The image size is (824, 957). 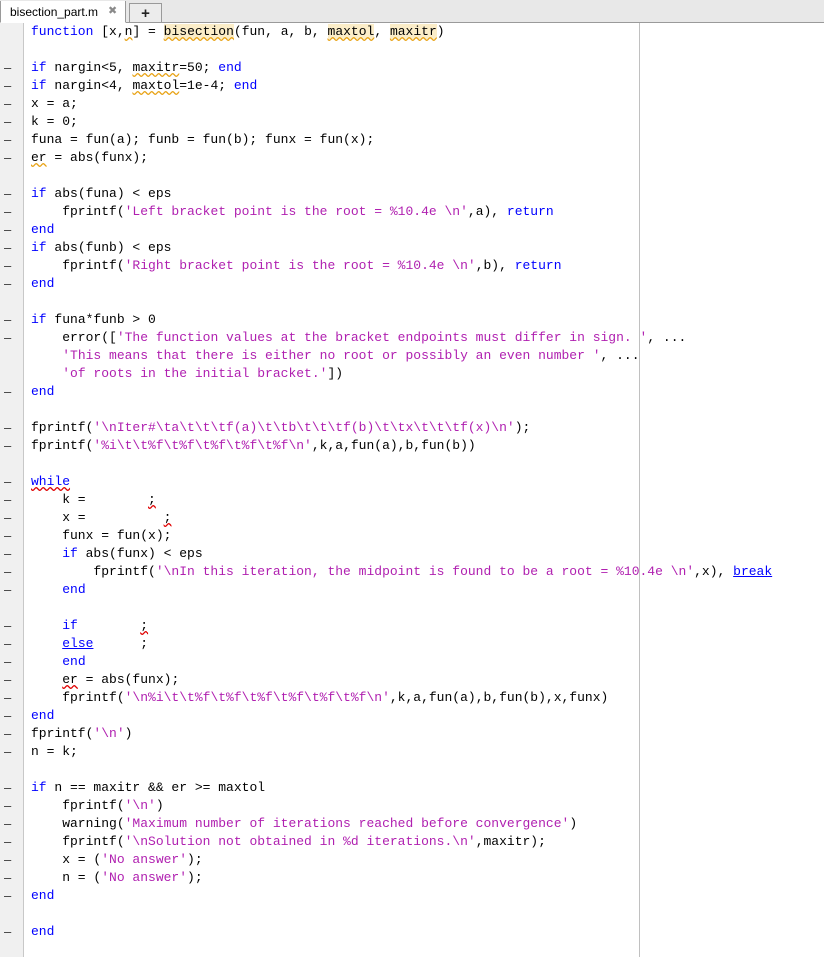 I want to click on code-line-text: end, so click(x=43, y=895).